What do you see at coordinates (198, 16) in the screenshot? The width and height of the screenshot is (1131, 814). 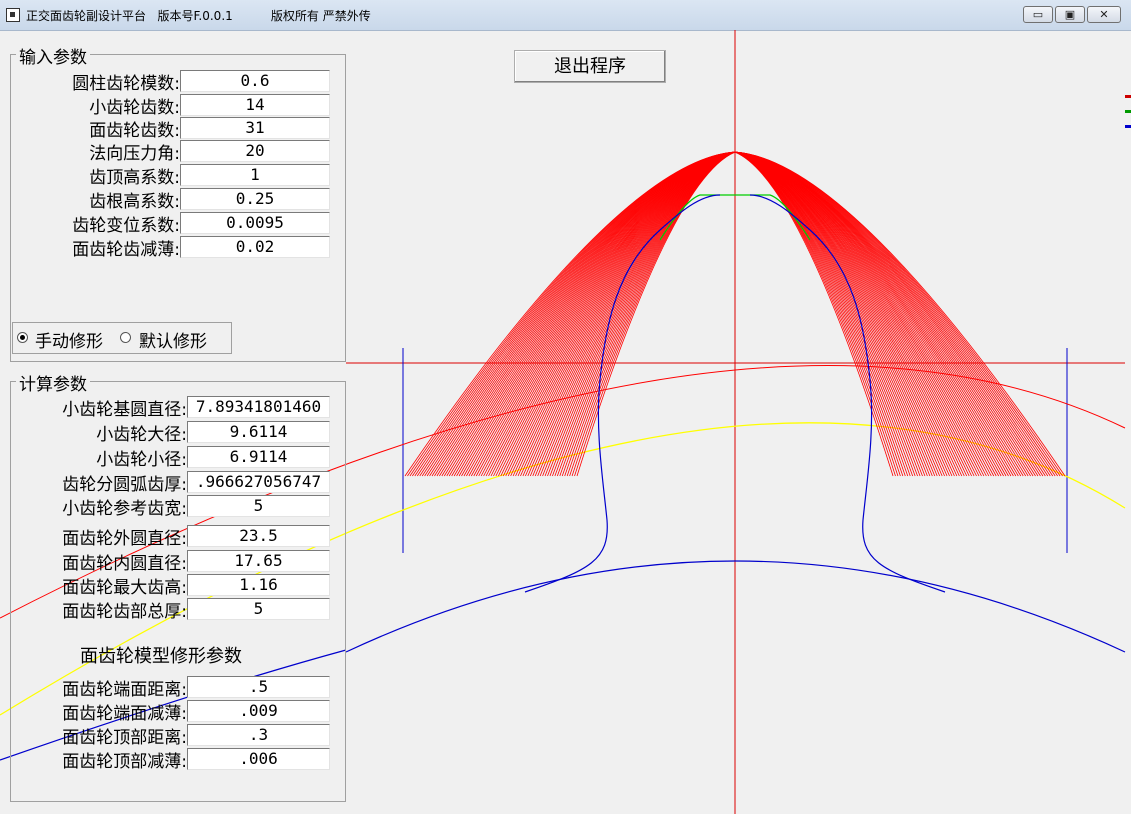 I see `window-title: 正交面齿轮副设计平台 版本号F.0.0.1 版权所有 严禁外传` at bounding box center [198, 16].